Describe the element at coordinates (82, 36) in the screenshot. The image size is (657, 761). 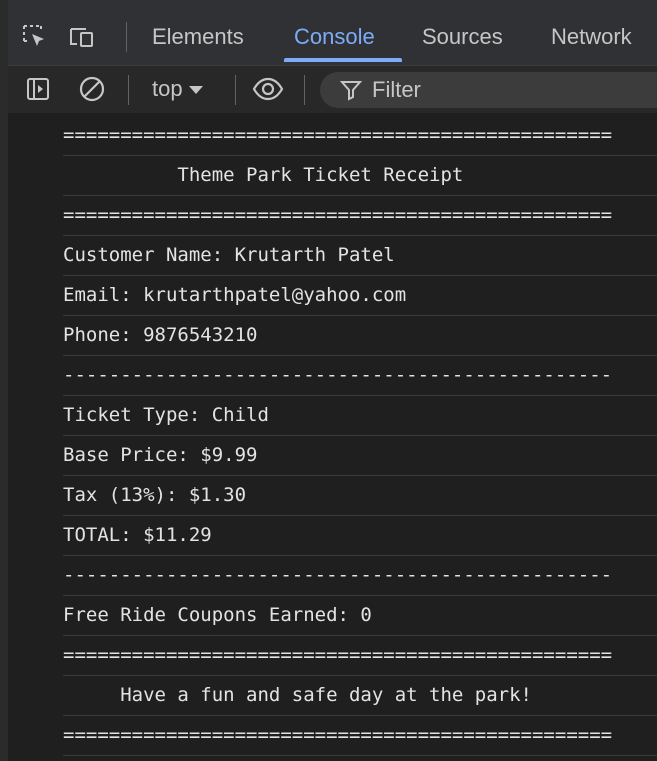
I see `device-toolbar-icon` at that location.